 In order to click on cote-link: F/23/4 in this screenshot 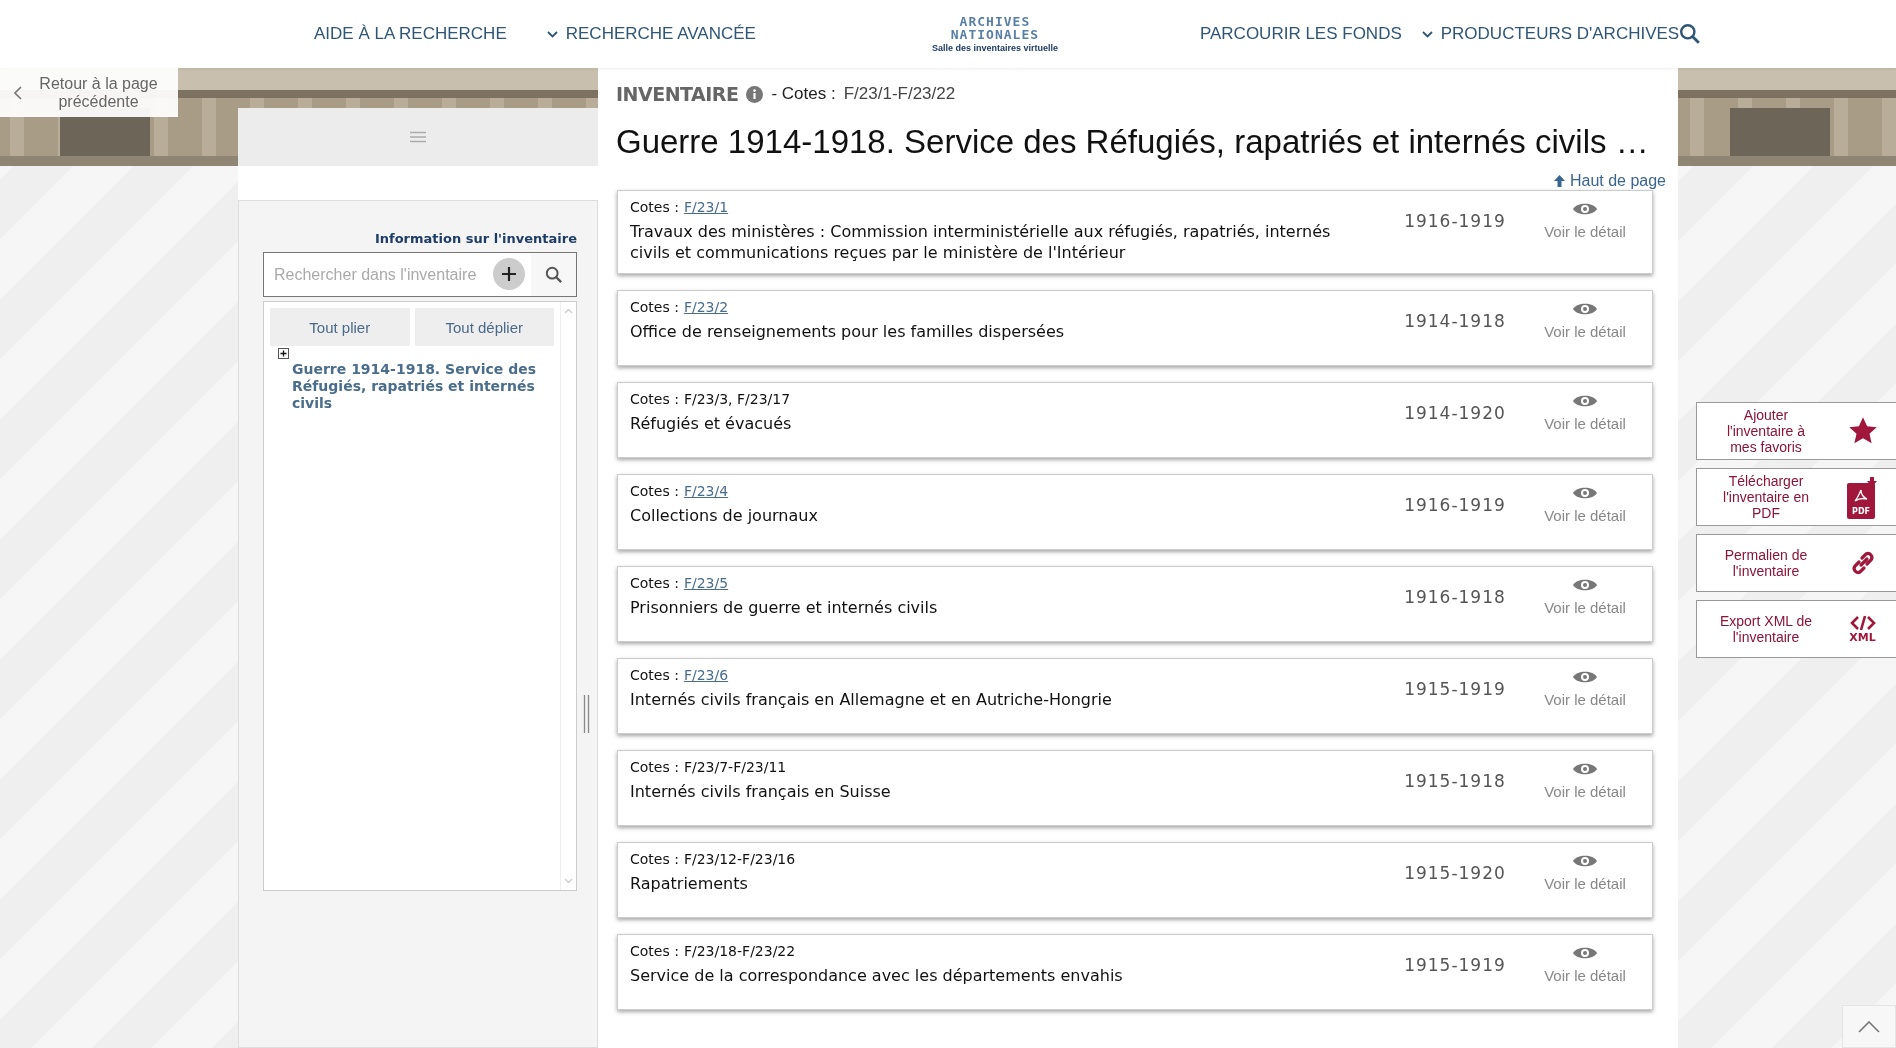, I will do `click(706, 491)`.